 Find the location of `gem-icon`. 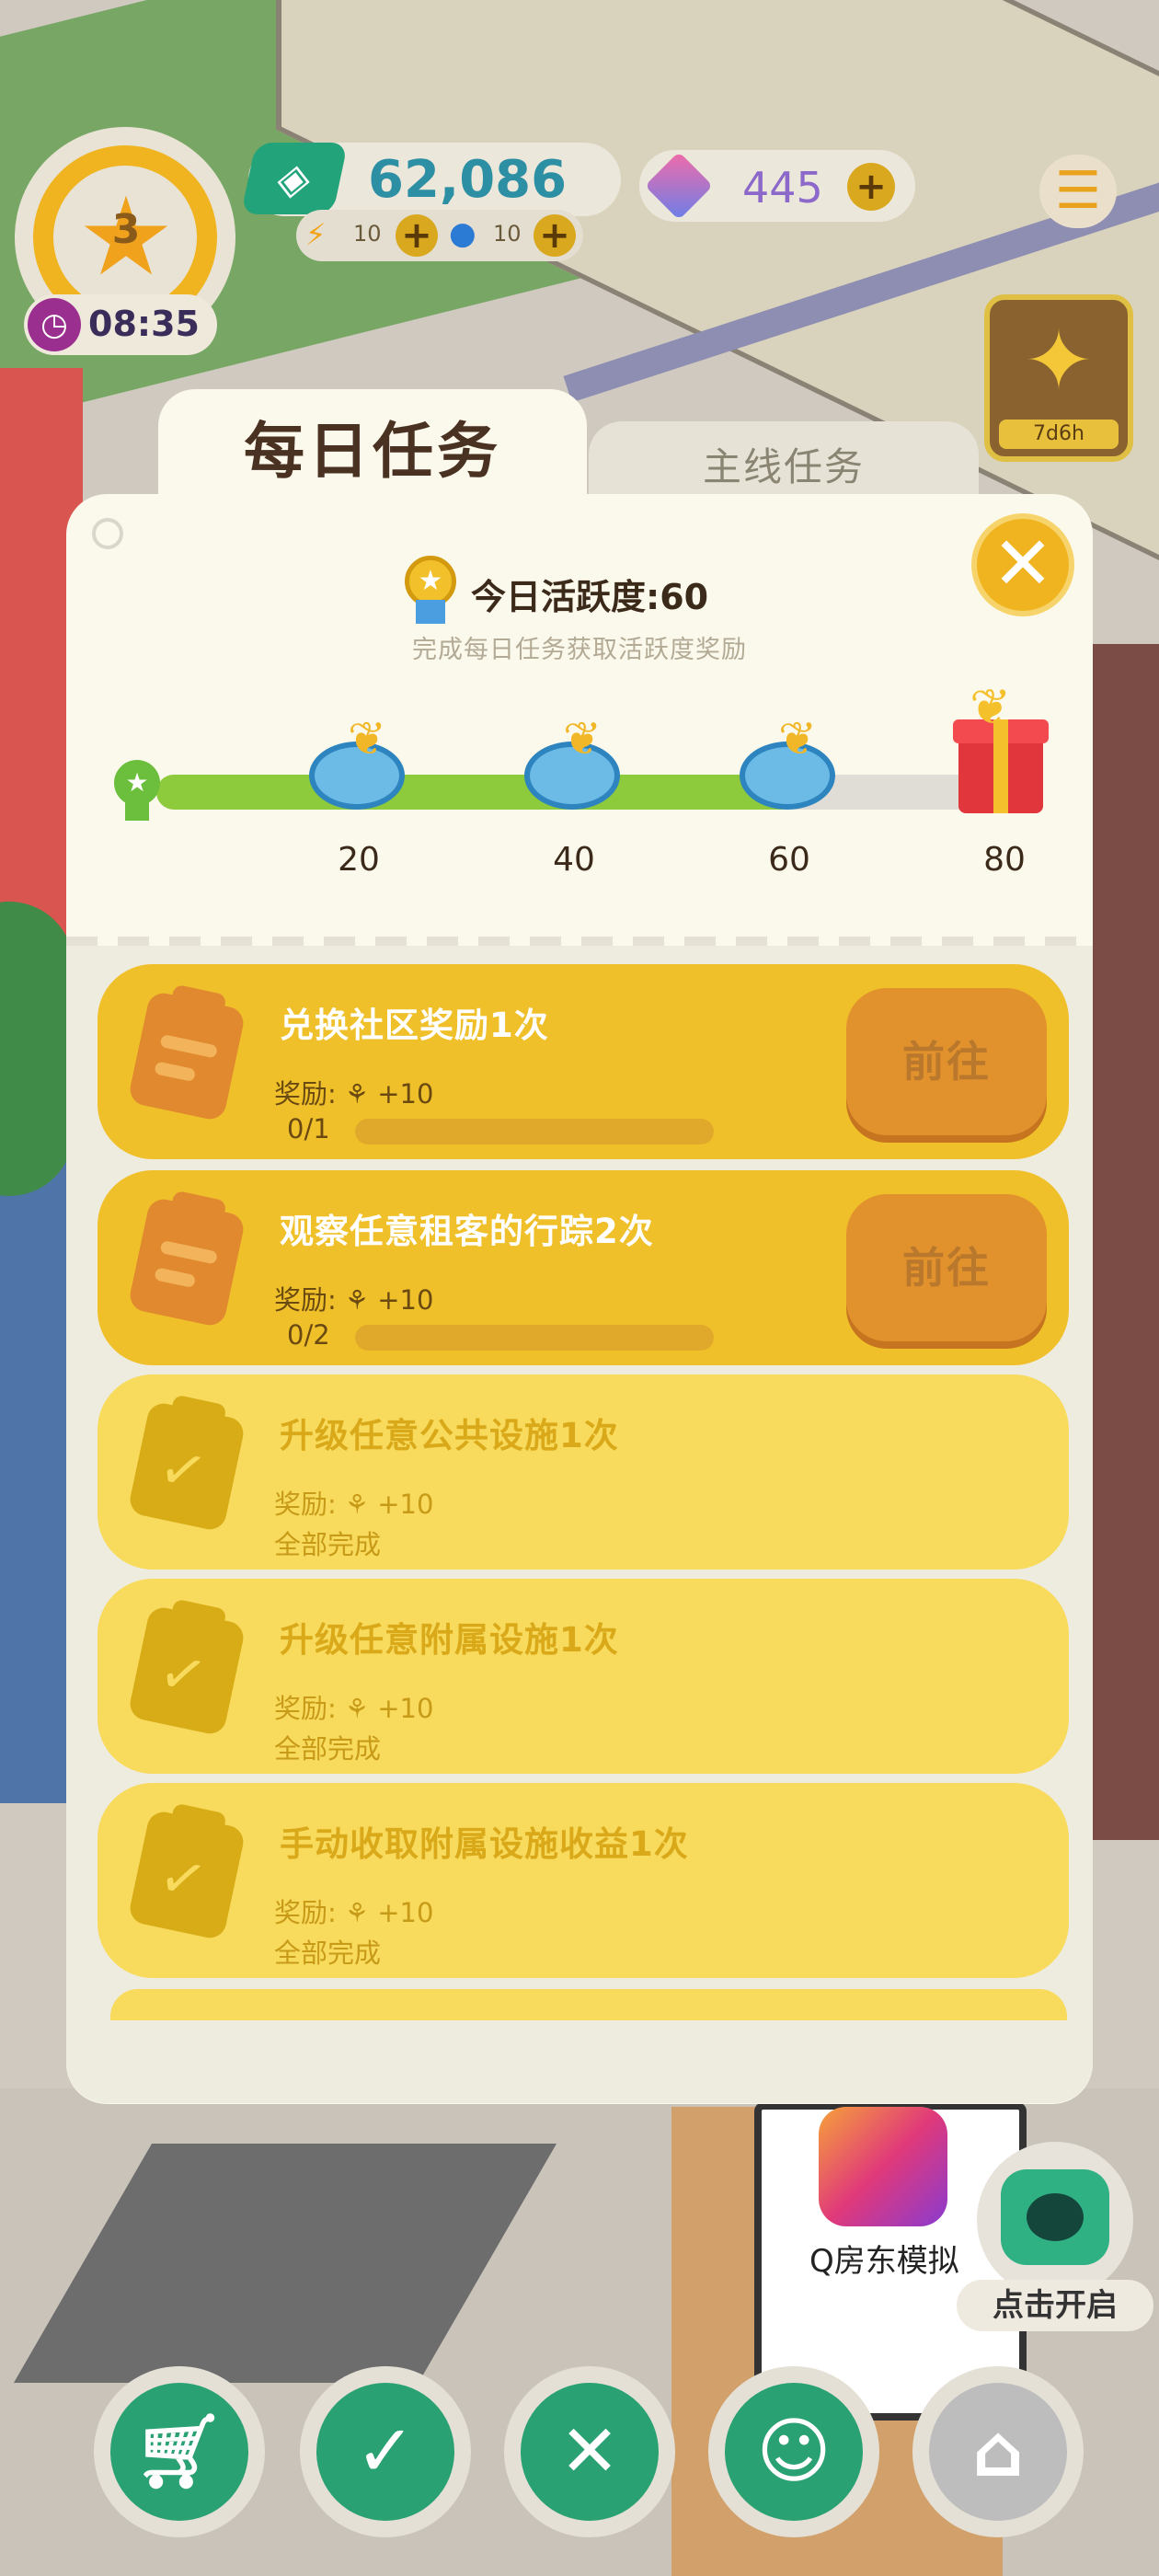

gem-icon is located at coordinates (679, 186).